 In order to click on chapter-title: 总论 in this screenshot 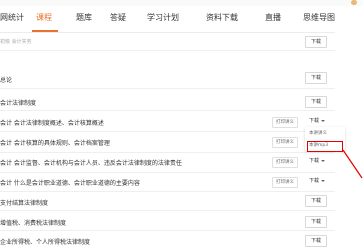, I will do `click(6, 80)`.